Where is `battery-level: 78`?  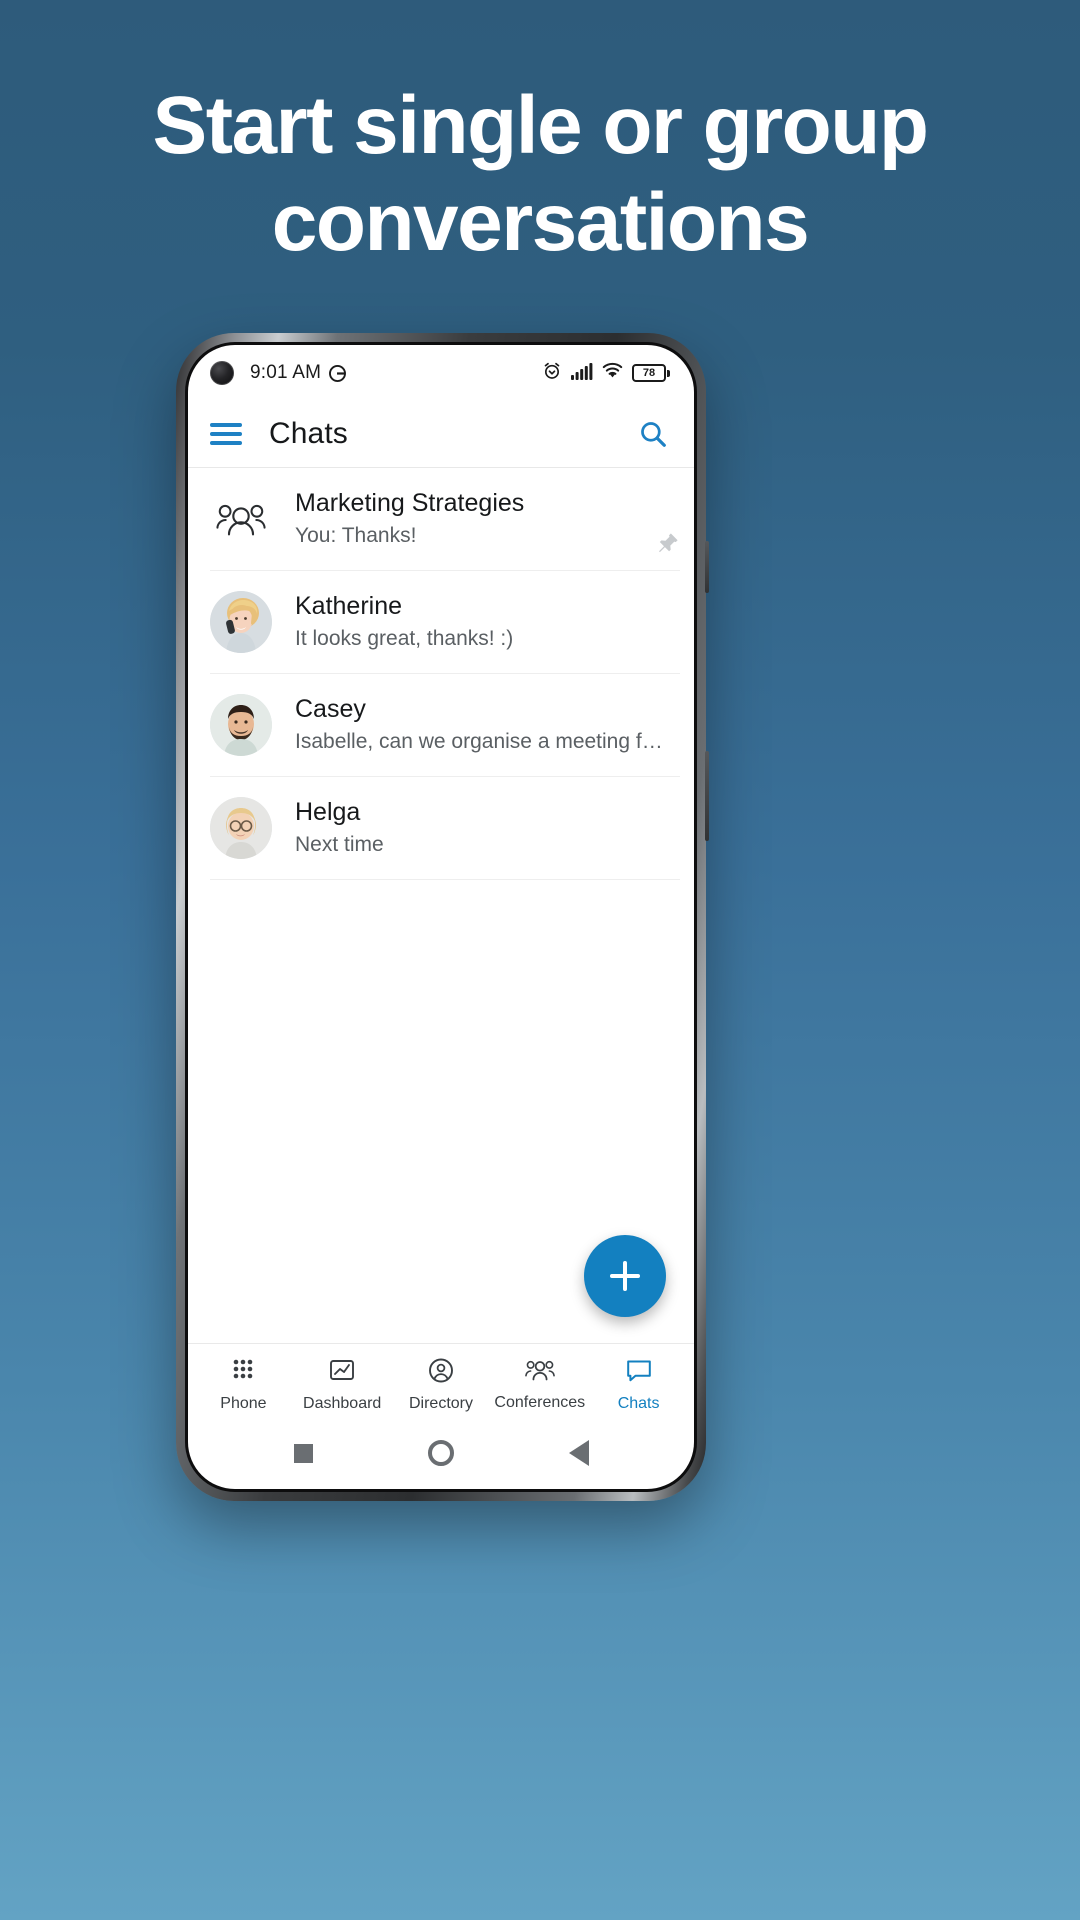
battery-level: 78 is located at coordinates (649, 373).